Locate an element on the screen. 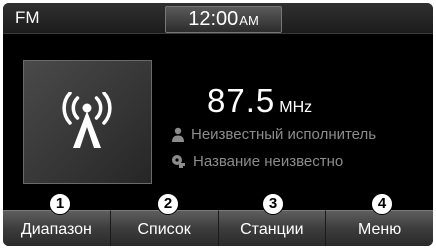  artist-name: Неизвестный исполнитель is located at coordinates (284, 134).